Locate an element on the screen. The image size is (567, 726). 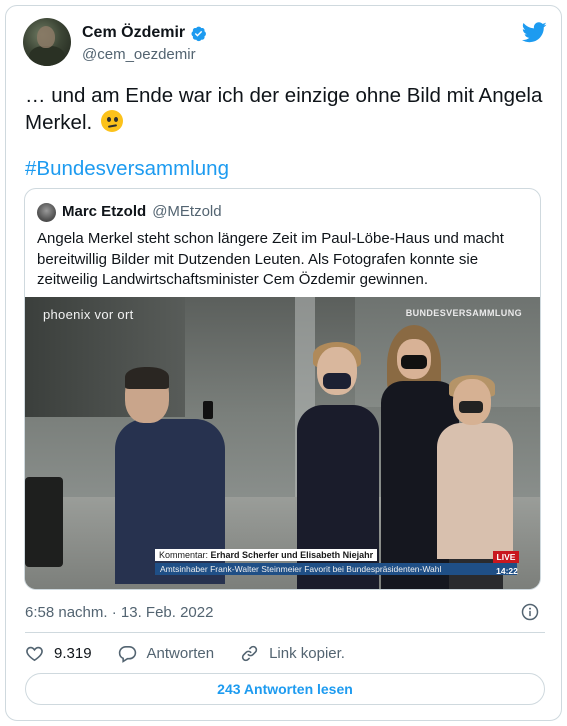
live-badge: LIVE is located at coordinates (506, 557).